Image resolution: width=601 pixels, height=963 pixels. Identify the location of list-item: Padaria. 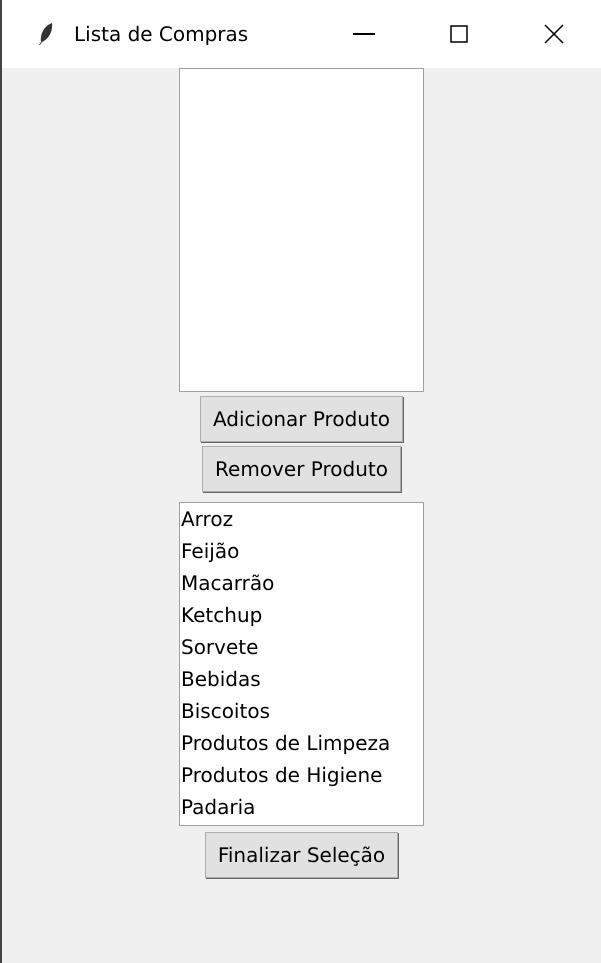
(218, 807).